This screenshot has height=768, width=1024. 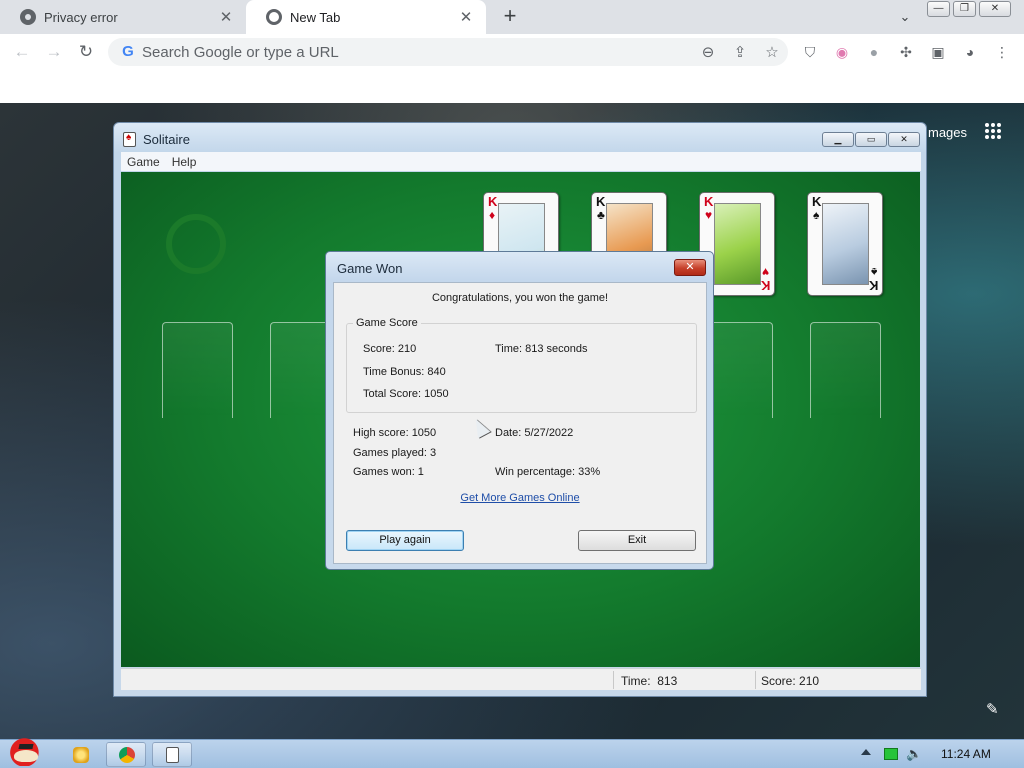 What do you see at coordinates (601, 215) in the screenshot?
I see `club-suit-icon: ♣` at bounding box center [601, 215].